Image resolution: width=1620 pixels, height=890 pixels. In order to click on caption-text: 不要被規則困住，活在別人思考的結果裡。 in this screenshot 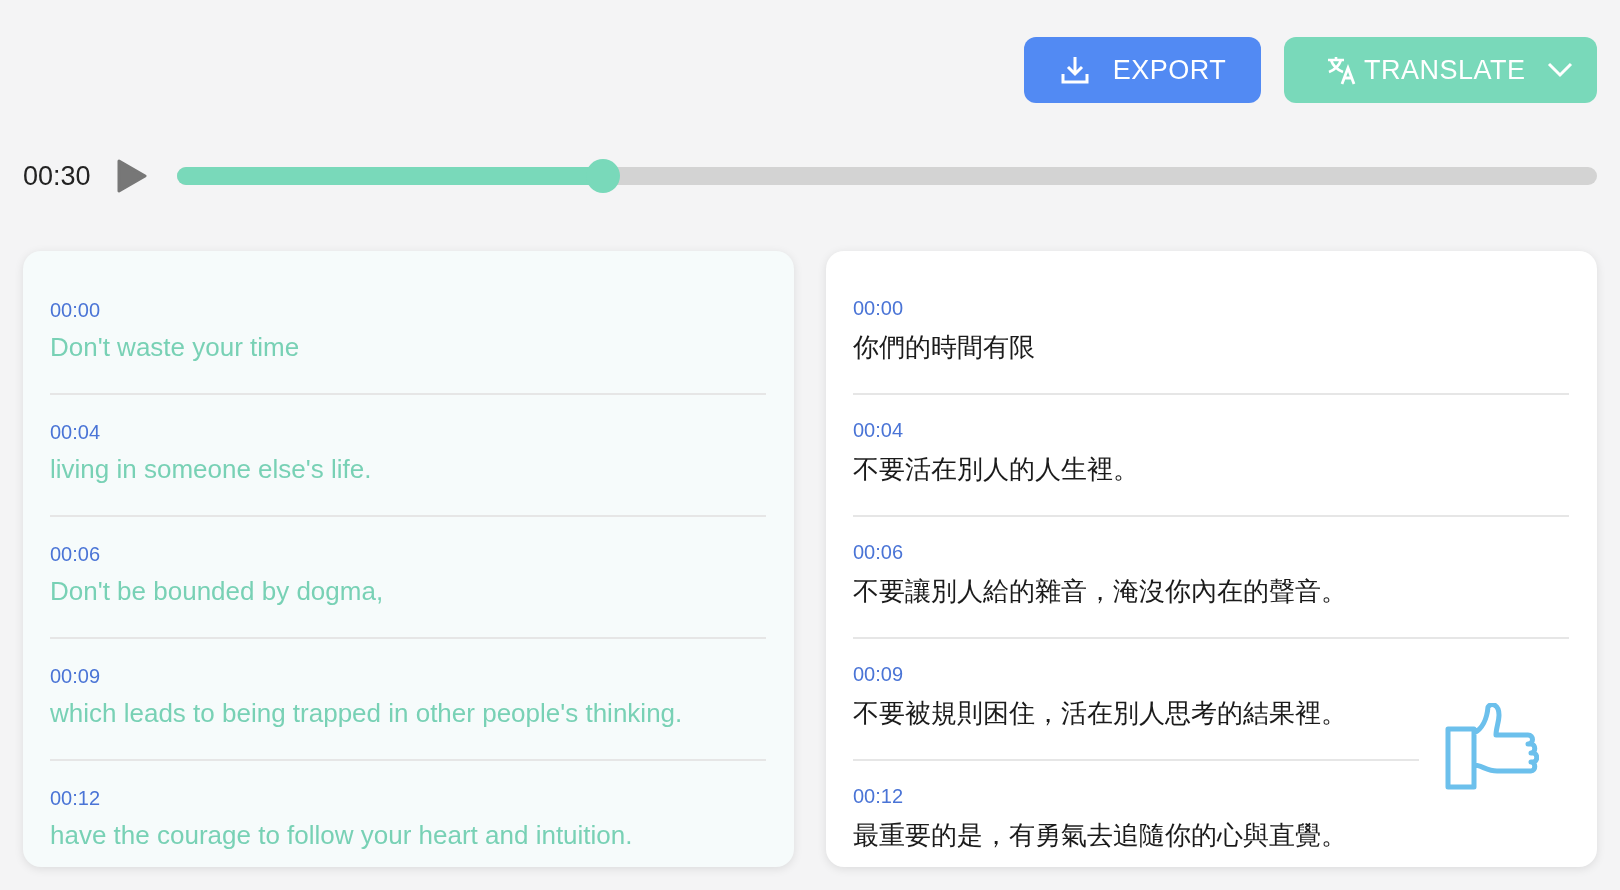, I will do `click(1100, 713)`.